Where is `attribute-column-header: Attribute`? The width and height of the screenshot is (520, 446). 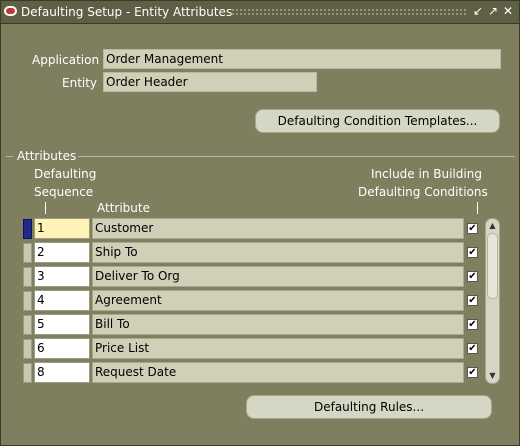 attribute-column-header: Attribute is located at coordinates (123, 208).